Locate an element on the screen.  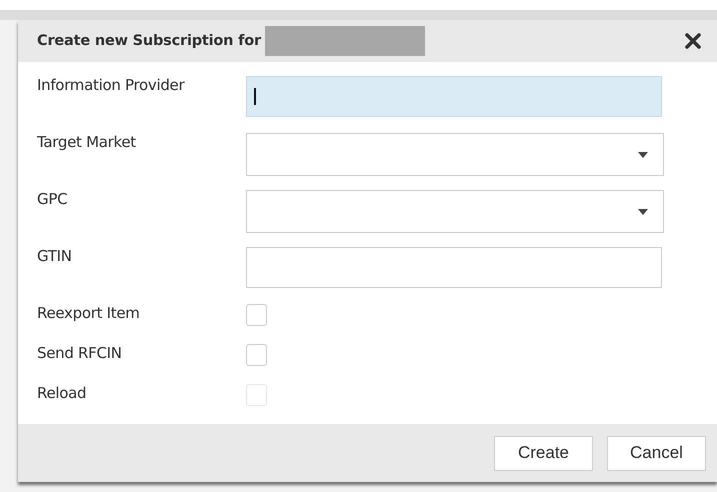
field-label: GPC is located at coordinates (52, 200).